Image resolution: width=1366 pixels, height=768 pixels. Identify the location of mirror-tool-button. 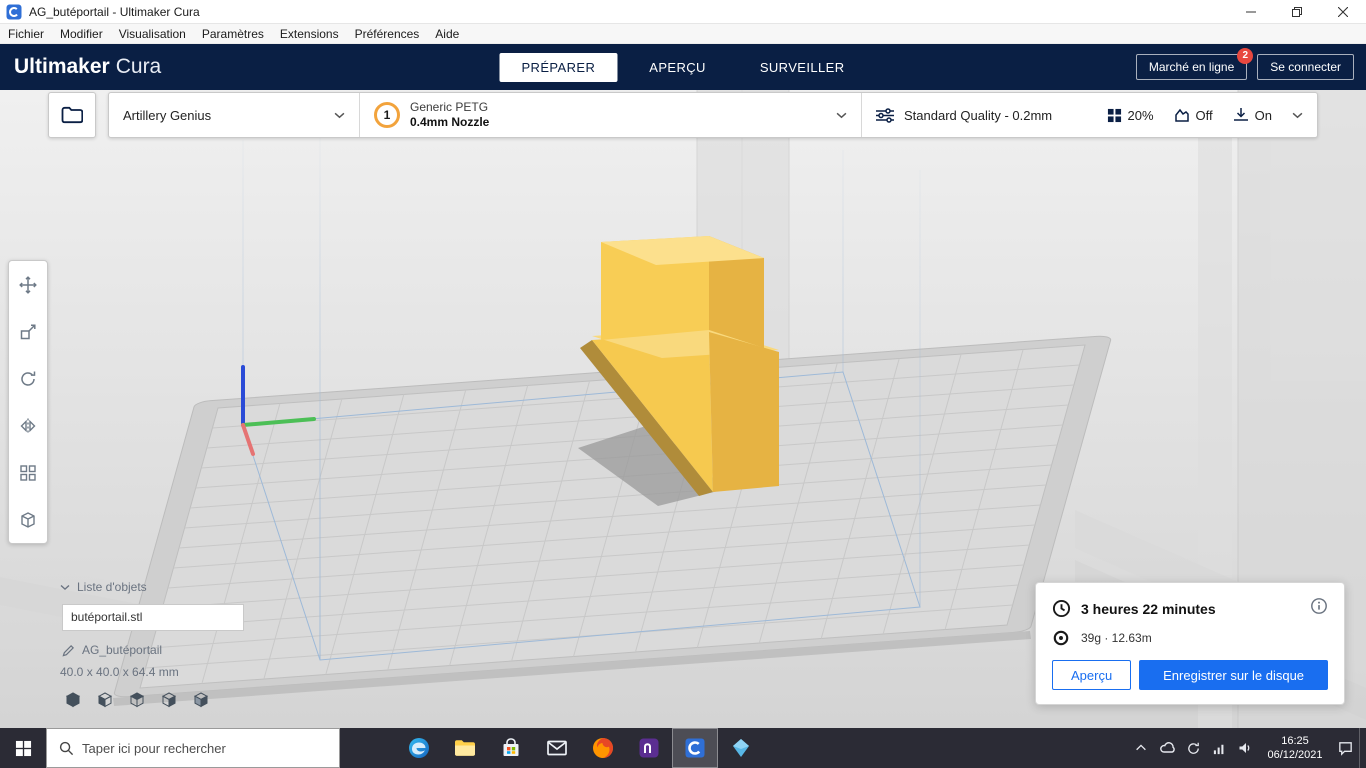
(28, 425).